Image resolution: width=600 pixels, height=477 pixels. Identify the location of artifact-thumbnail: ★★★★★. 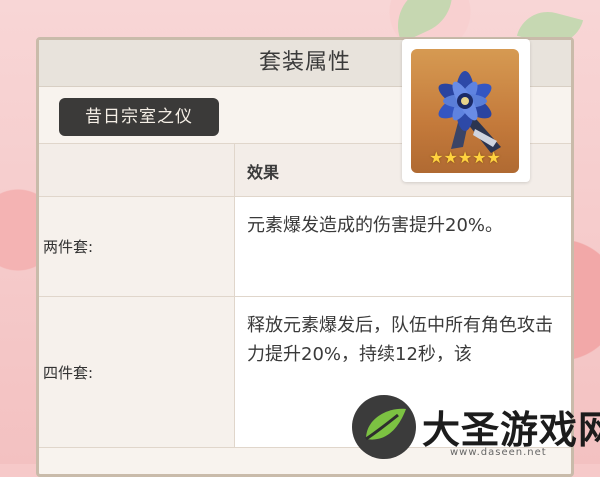
(466, 110).